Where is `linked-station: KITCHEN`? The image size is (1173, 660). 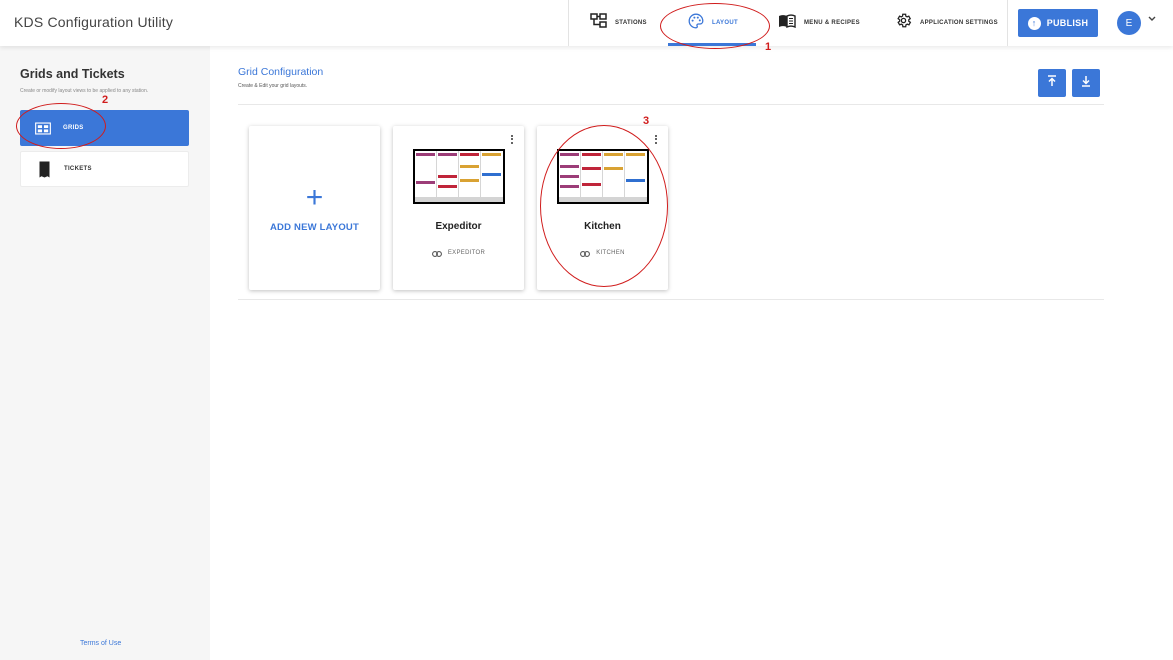 linked-station: KITCHEN is located at coordinates (602, 253).